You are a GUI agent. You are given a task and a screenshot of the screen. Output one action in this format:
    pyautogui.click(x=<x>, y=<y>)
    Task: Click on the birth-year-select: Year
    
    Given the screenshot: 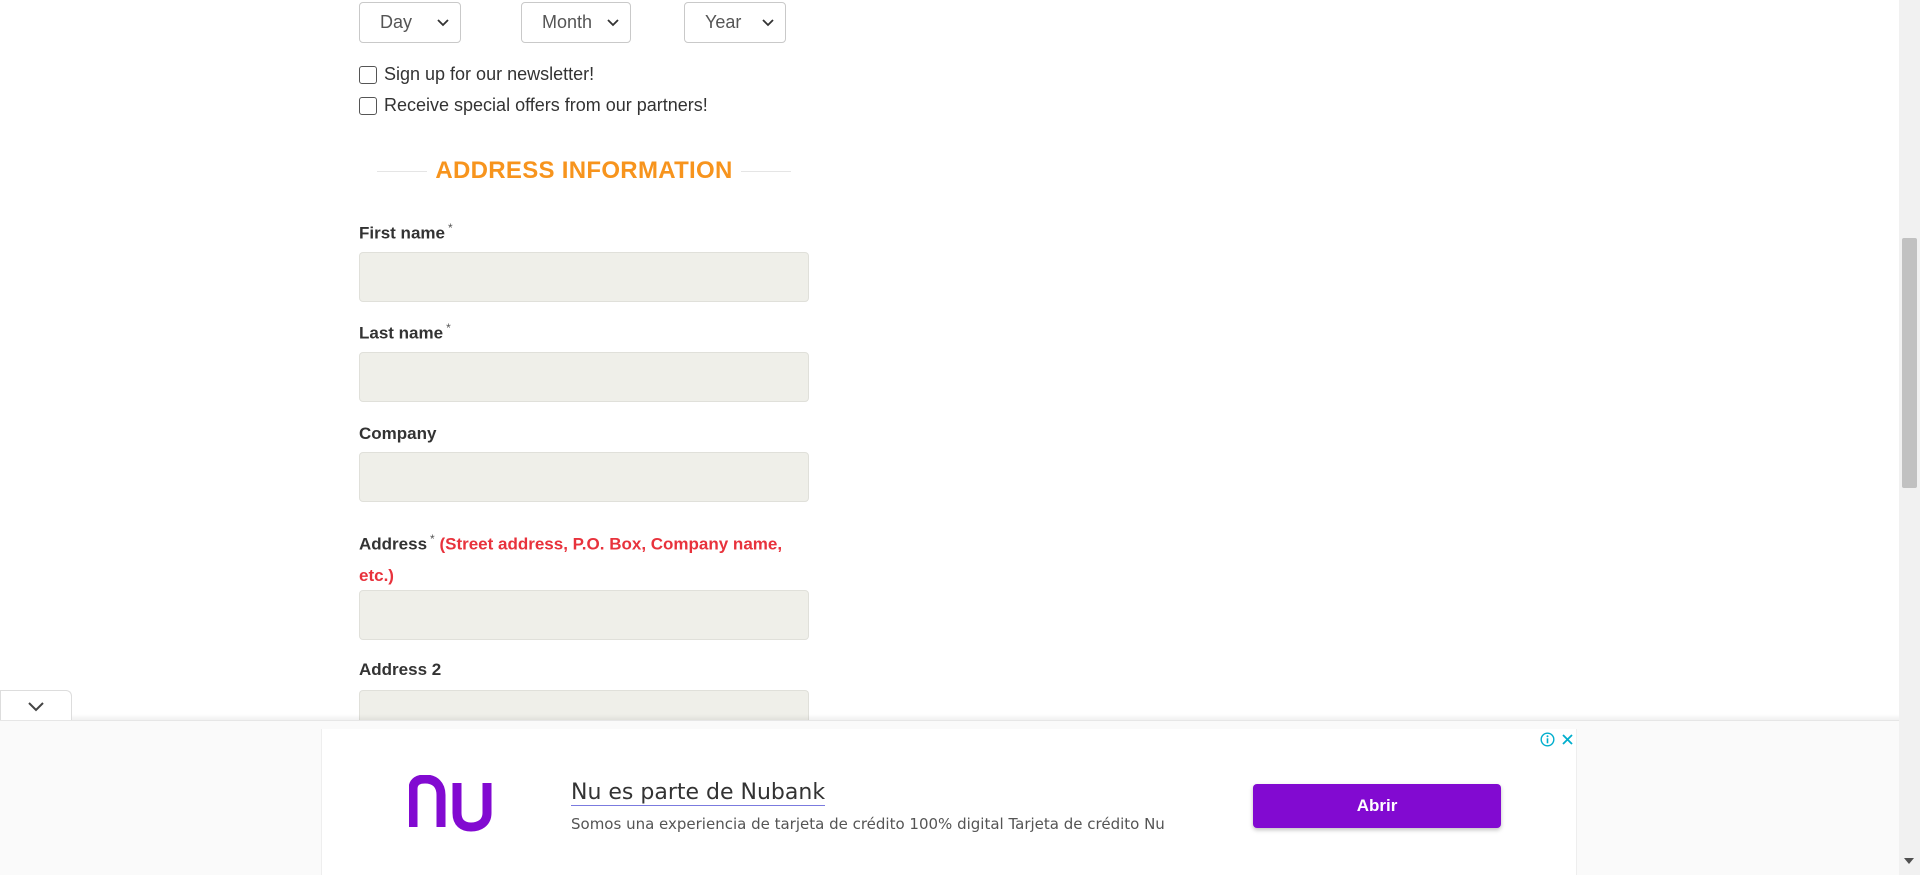 What is the action you would take?
    pyautogui.click(x=735, y=22)
    